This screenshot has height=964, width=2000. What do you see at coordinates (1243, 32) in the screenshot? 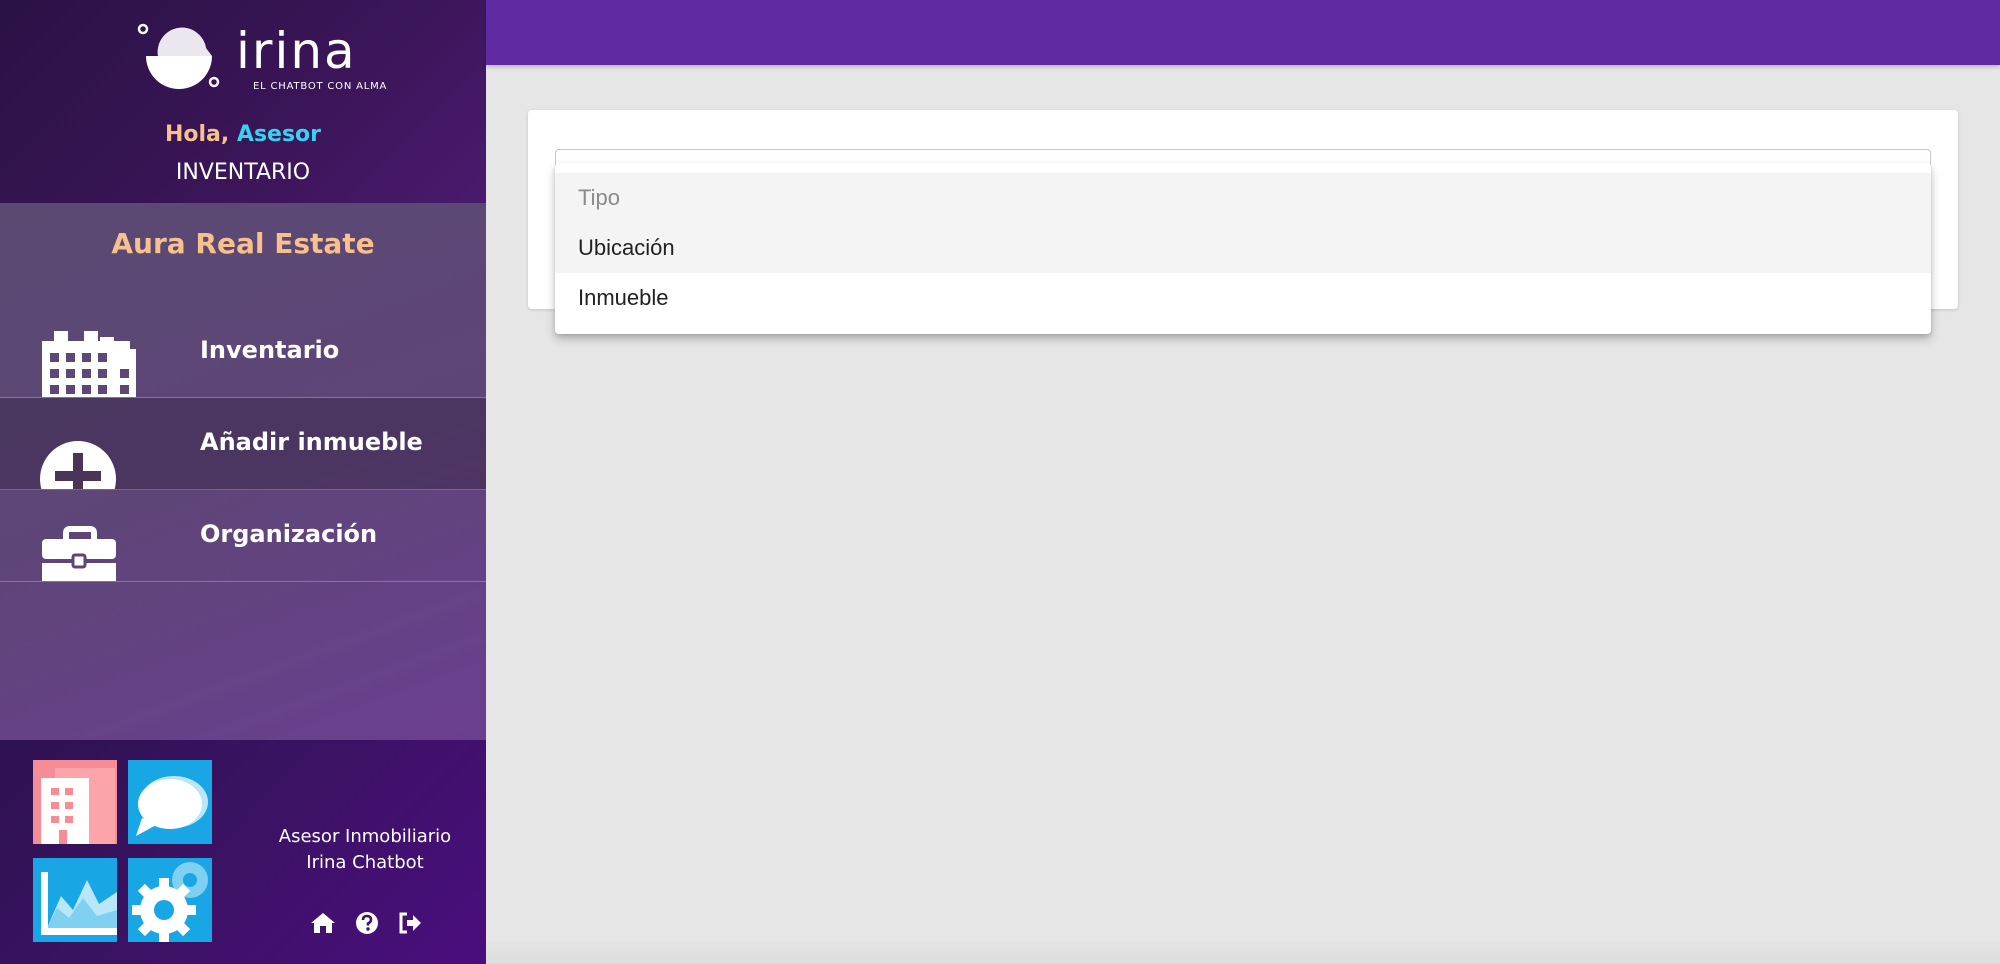
I see `top-bar` at bounding box center [1243, 32].